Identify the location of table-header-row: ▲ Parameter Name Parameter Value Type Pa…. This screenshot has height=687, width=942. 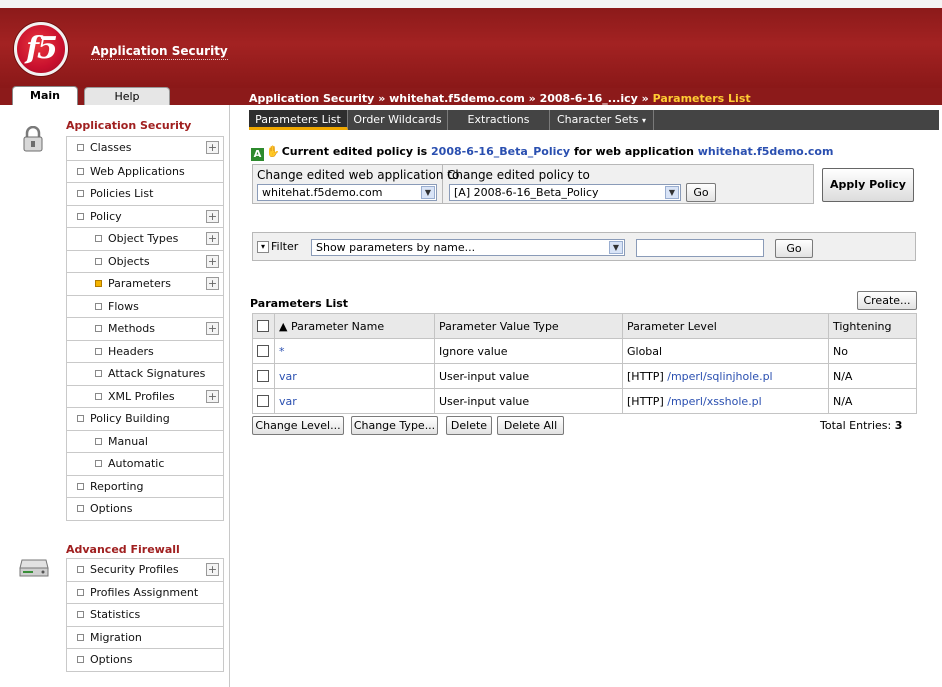
(584, 326).